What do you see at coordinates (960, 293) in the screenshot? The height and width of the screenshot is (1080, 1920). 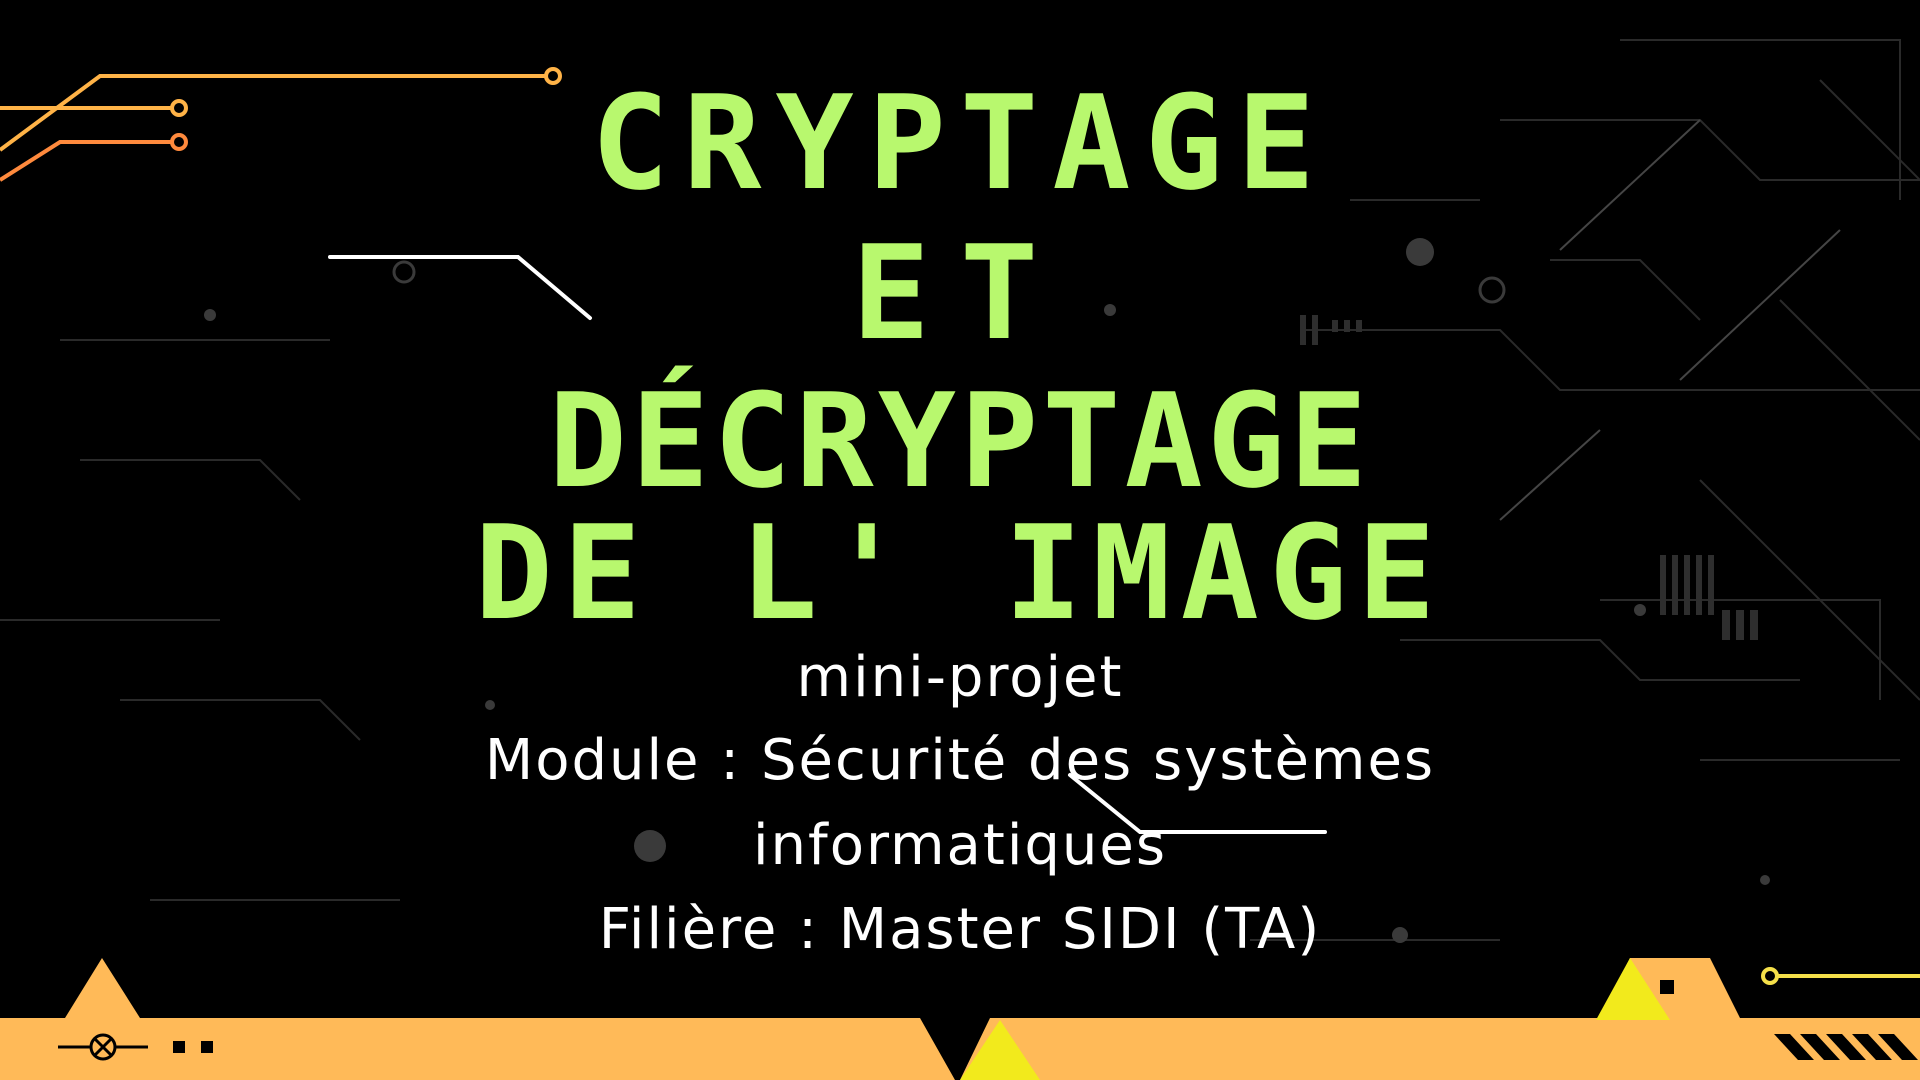 I see `title-line-2: ET` at bounding box center [960, 293].